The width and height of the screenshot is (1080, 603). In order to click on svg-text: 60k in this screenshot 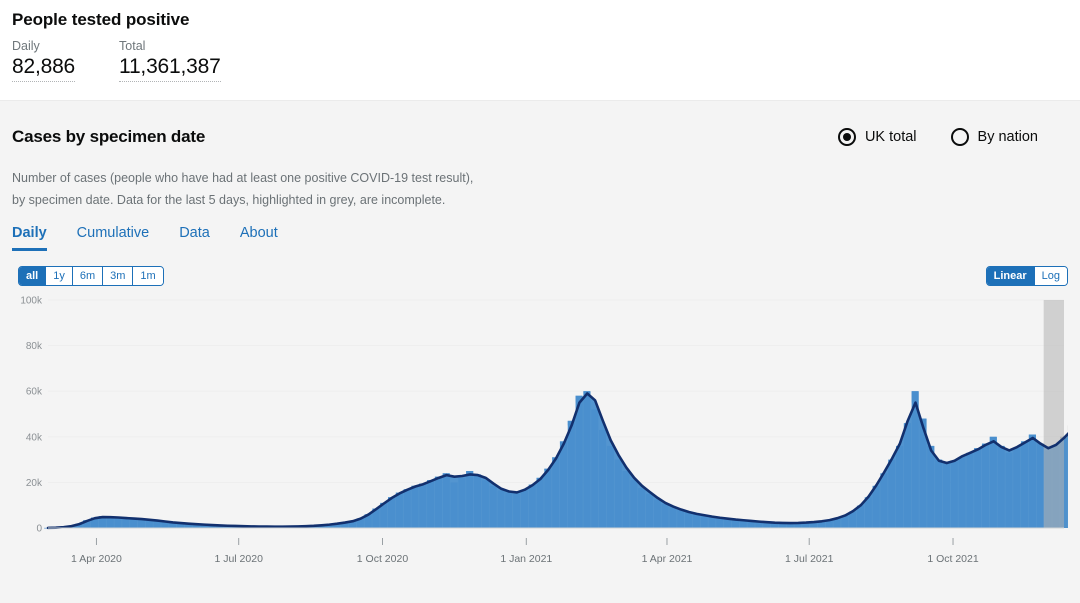, I will do `click(34, 392)`.